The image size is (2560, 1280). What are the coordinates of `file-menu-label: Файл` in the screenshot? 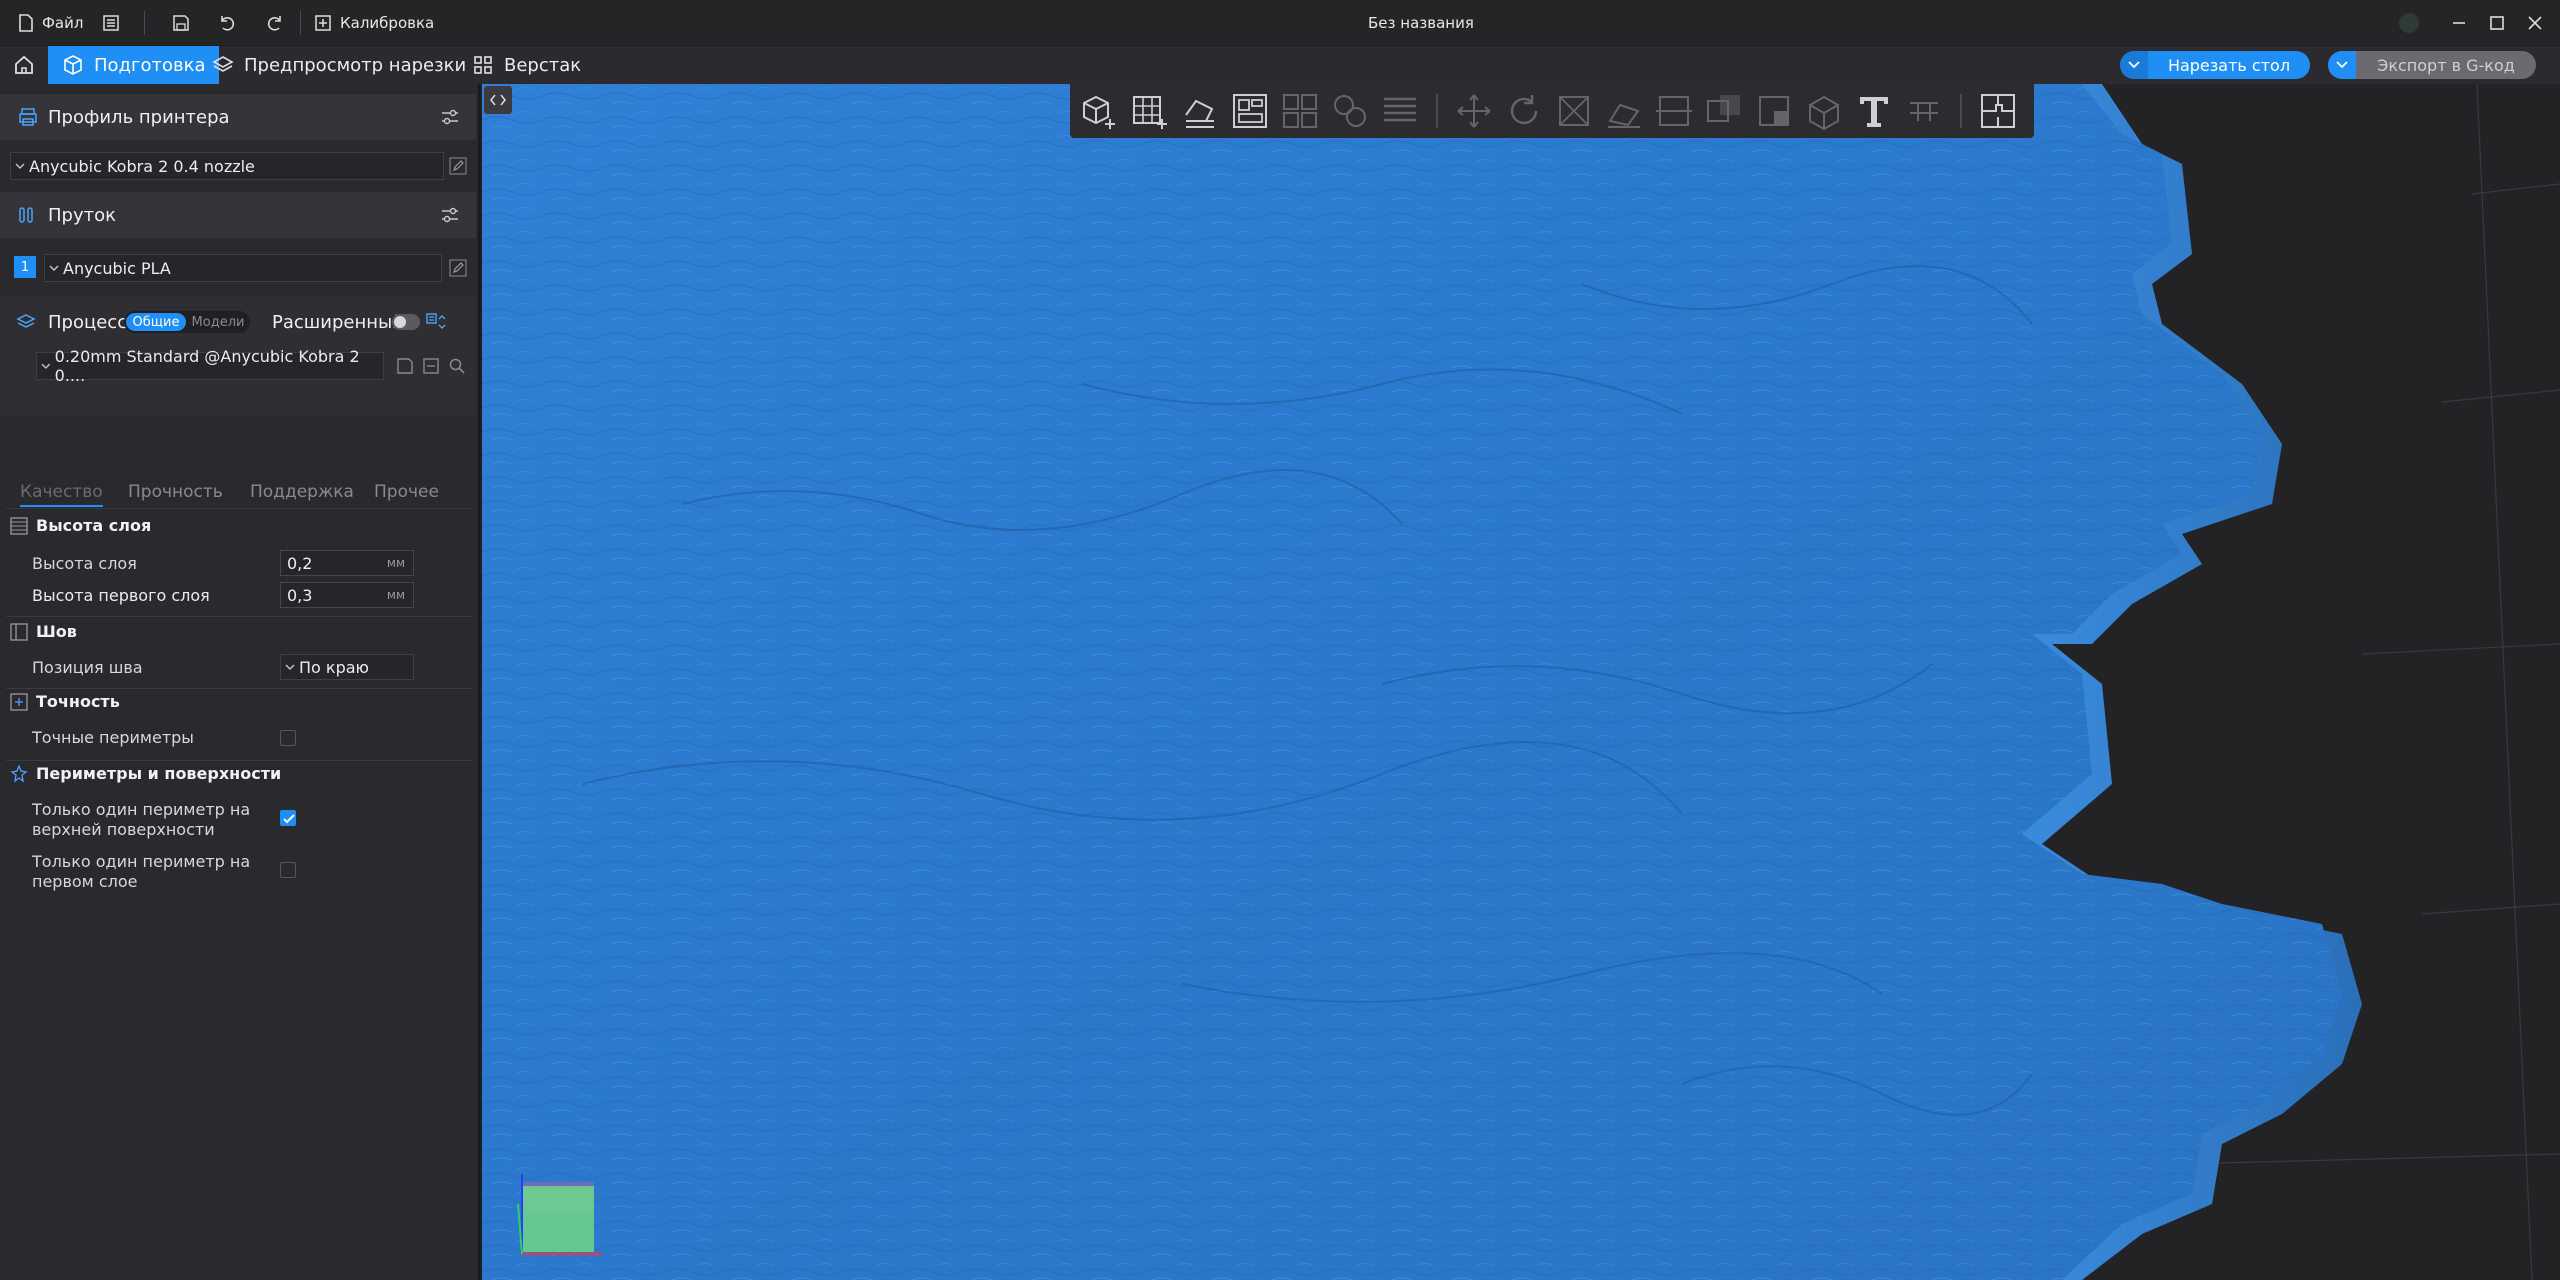 It's located at (63, 23).